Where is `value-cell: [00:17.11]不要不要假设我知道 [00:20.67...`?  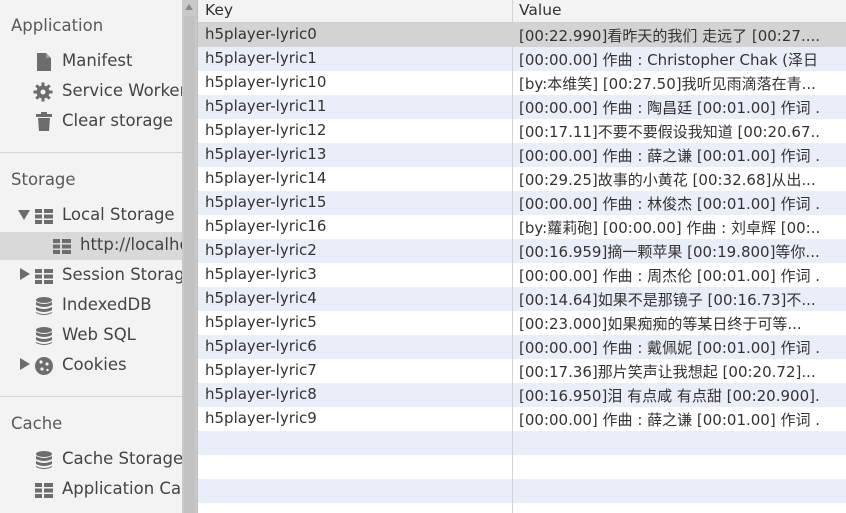 value-cell: [00:17.11]不要不要假设我知道 [00:20.67... is located at coordinates (669, 131).